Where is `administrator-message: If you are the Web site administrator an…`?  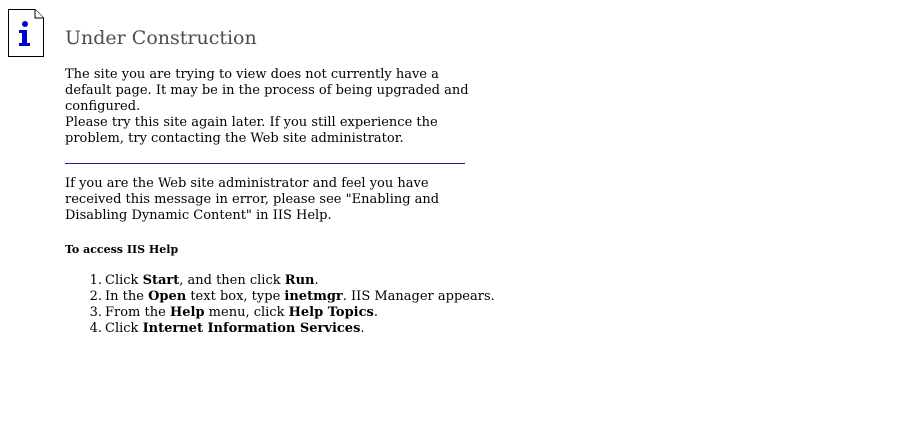 administrator-message: If you are the Web site administrator an… is located at coordinates (252, 199).